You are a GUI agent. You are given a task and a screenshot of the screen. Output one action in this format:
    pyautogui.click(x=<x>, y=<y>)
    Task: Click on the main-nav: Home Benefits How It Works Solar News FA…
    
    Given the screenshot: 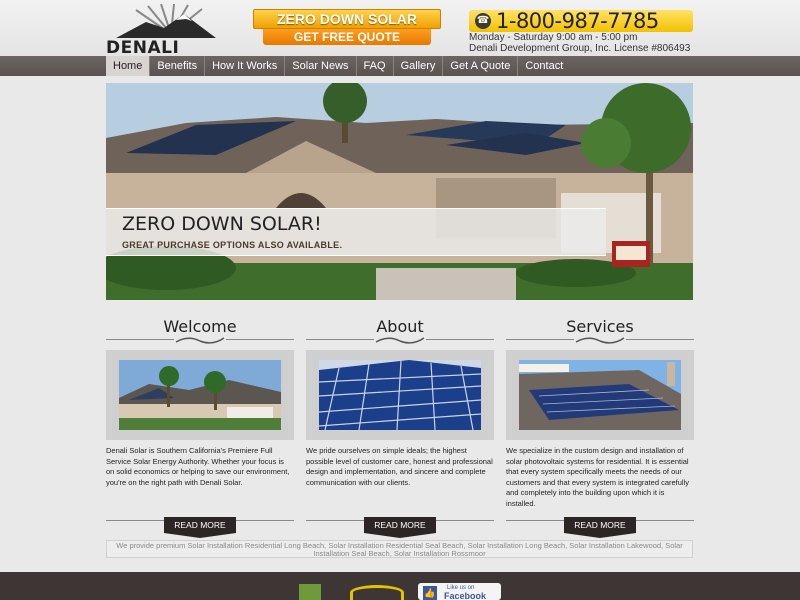 What is the action you would take?
    pyautogui.click(x=400, y=66)
    